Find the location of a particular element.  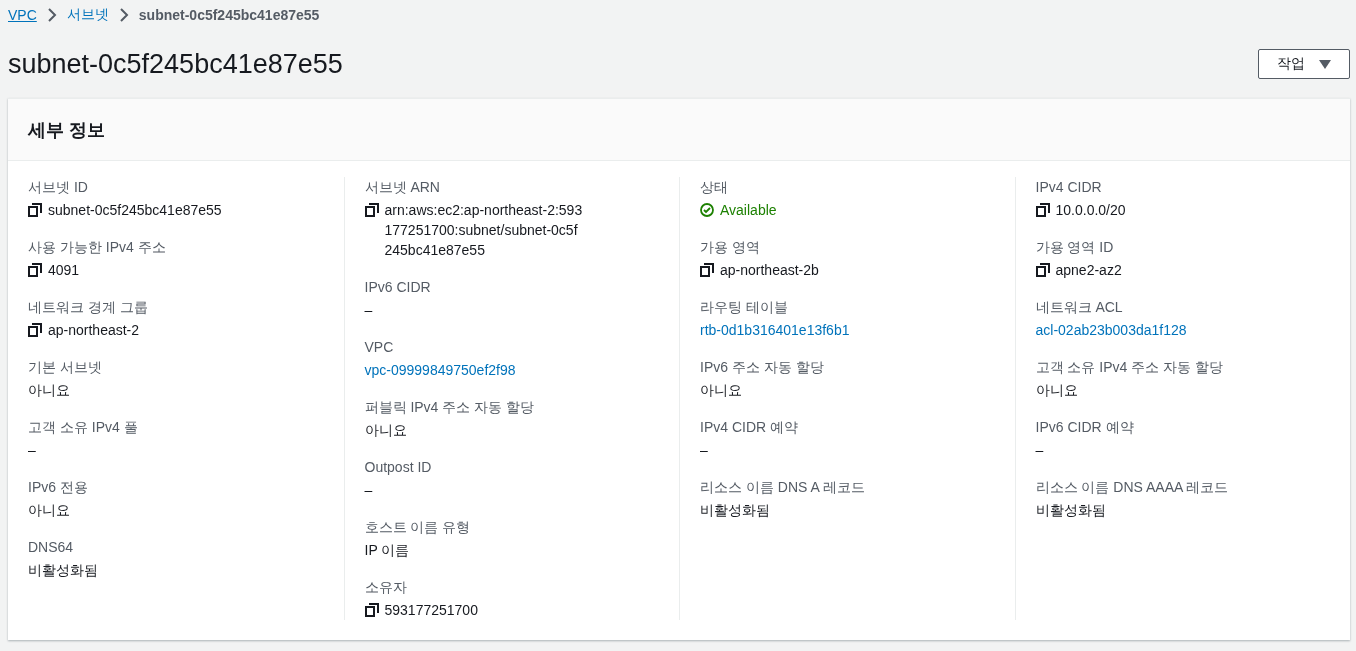

field-label: 고객 소유 IPv4 주소 자동 할당 is located at coordinates (1129, 367).